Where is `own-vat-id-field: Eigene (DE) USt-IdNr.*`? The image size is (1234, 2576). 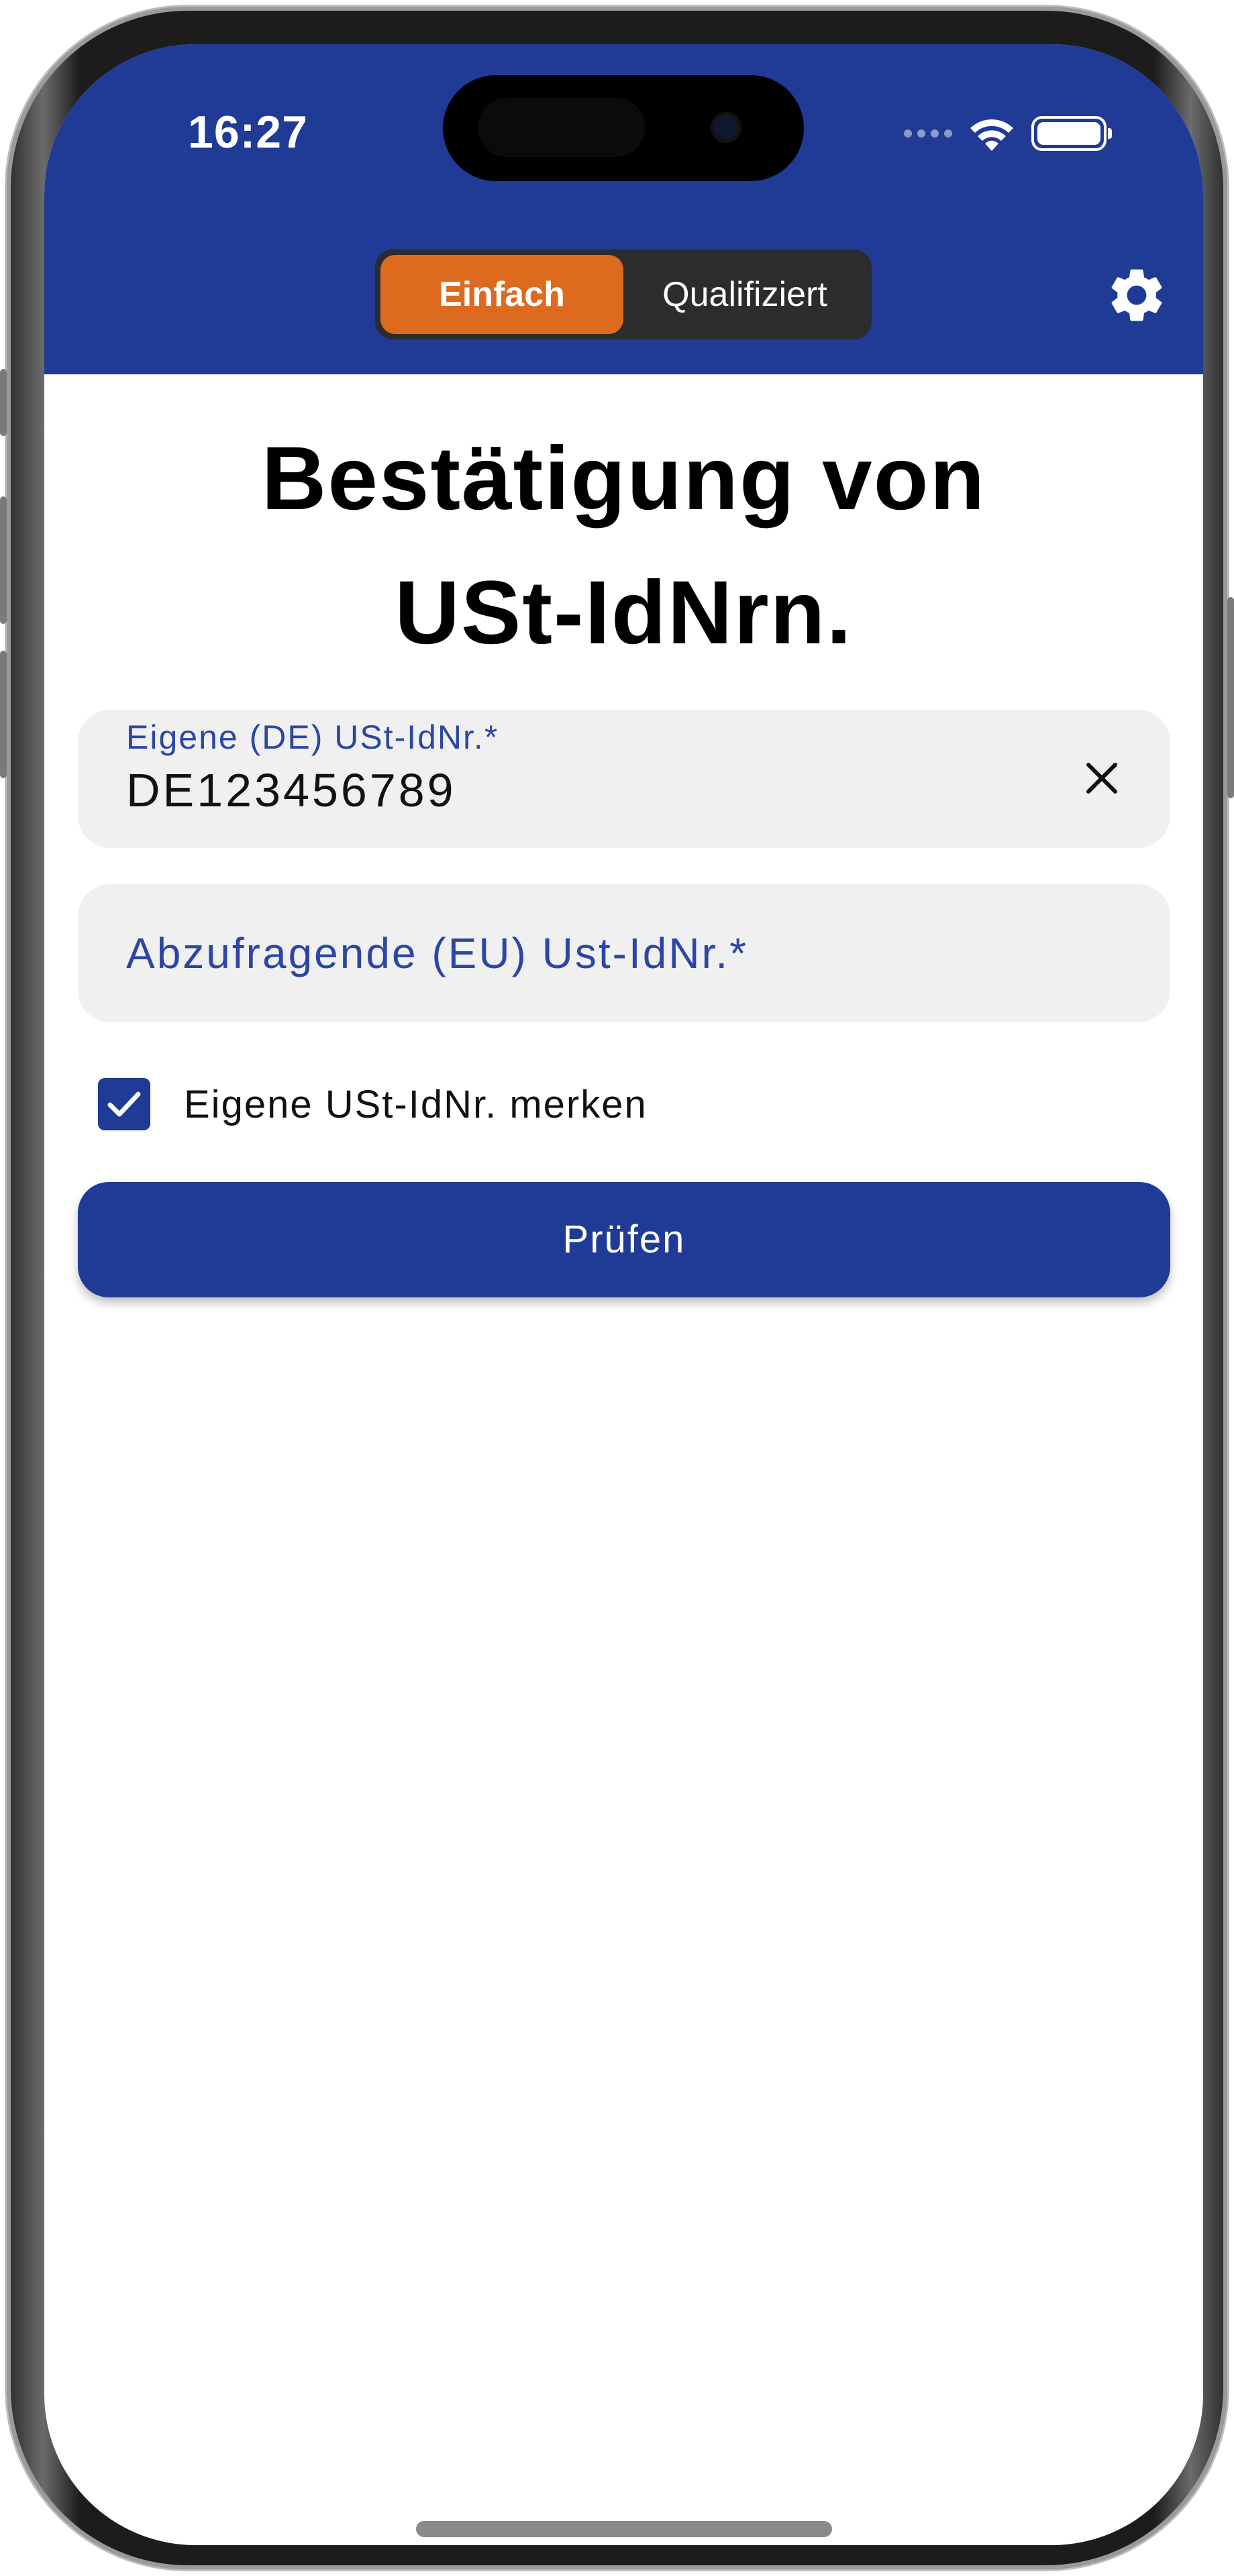 own-vat-id-field: Eigene (DE) USt-IdNr.* is located at coordinates (624, 779).